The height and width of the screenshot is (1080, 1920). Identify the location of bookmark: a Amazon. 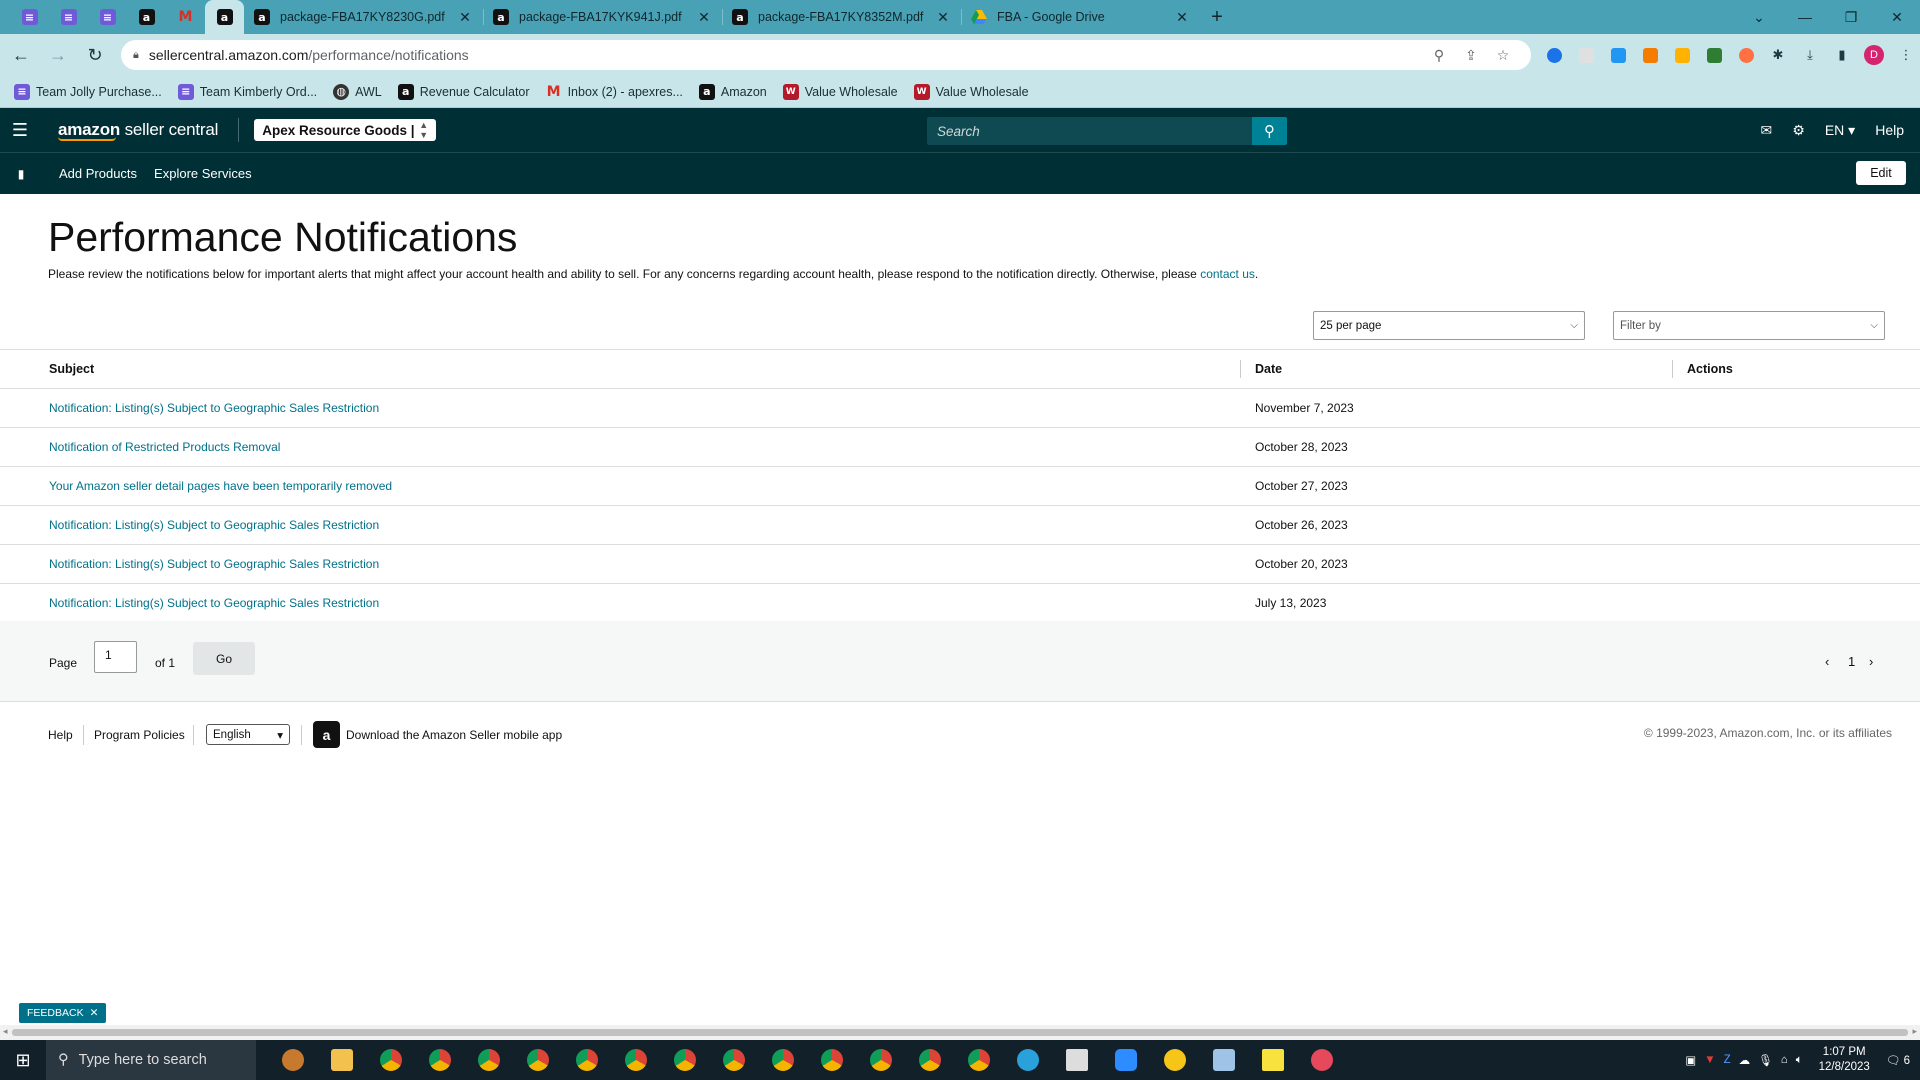
(732, 91).